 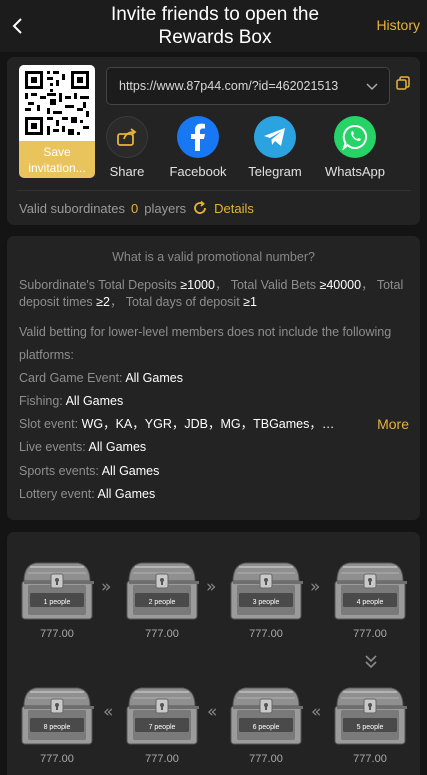 What do you see at coordinates (275, 137) in the screenshot?
I see `telegram-icon` at bounding box center [275, 137].